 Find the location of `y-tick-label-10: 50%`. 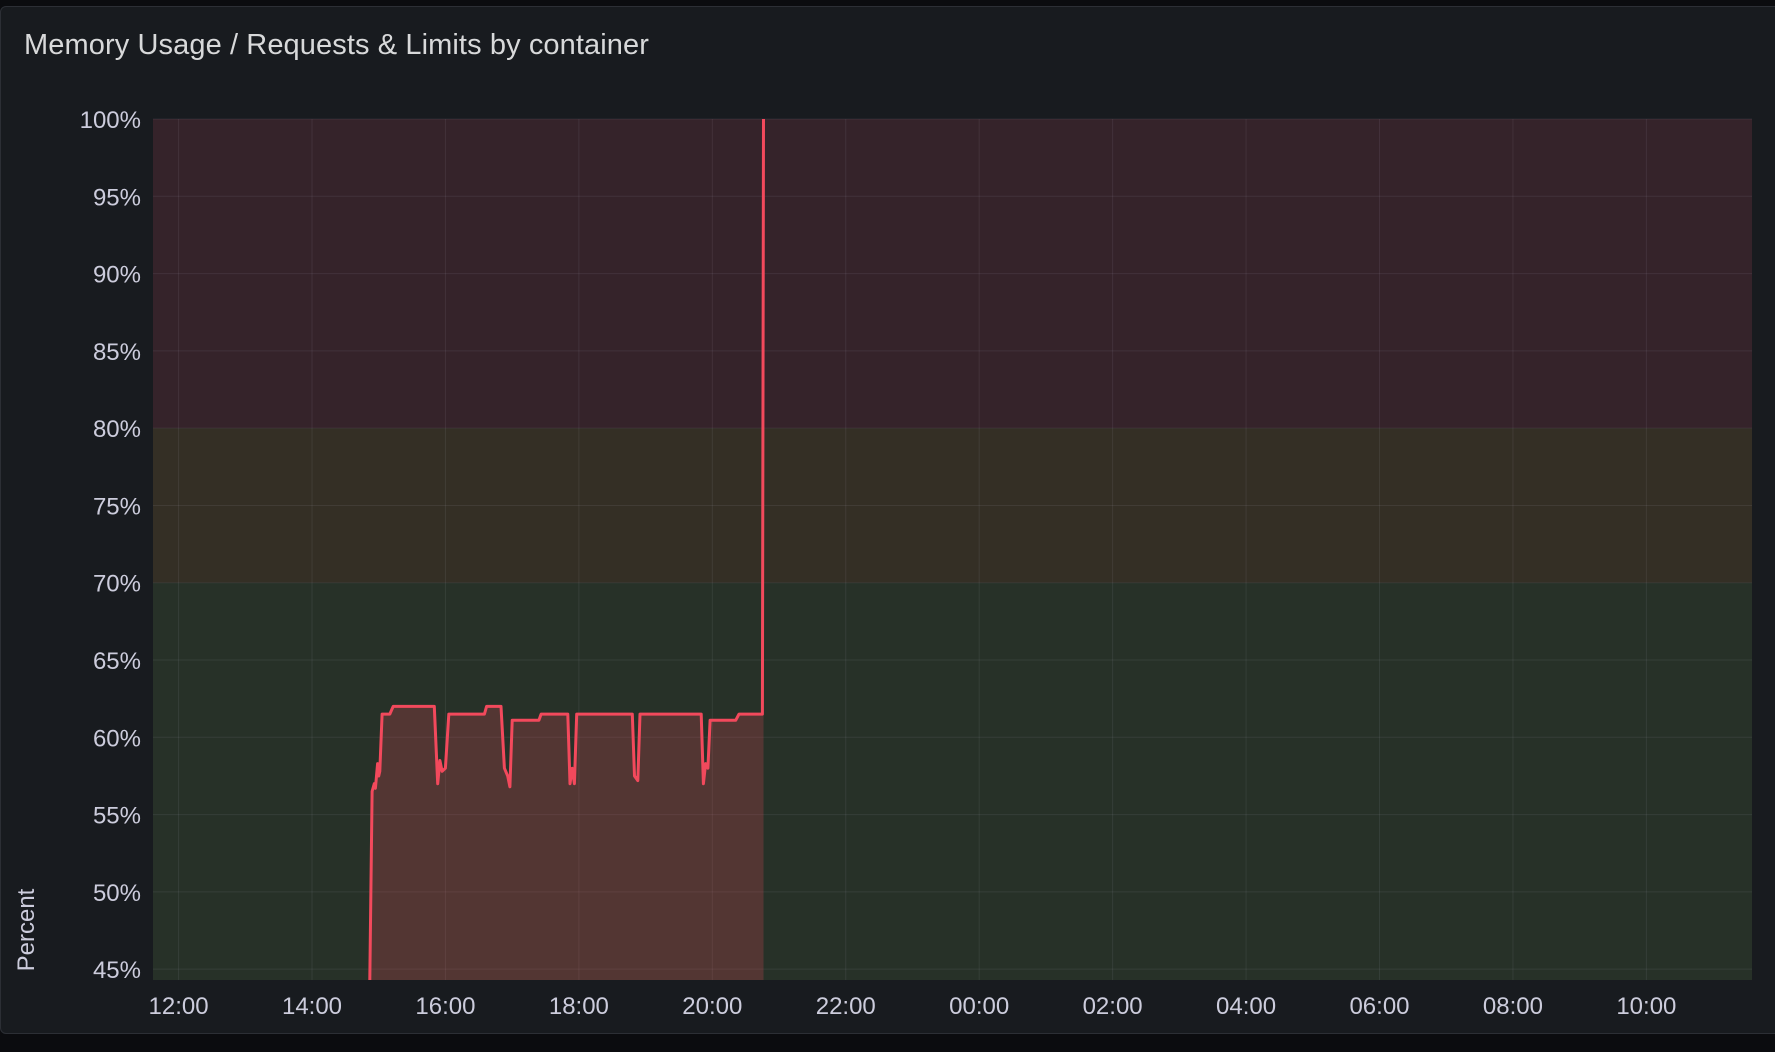

y-tick-label-10: 50% is located at coordinates (117, 893).